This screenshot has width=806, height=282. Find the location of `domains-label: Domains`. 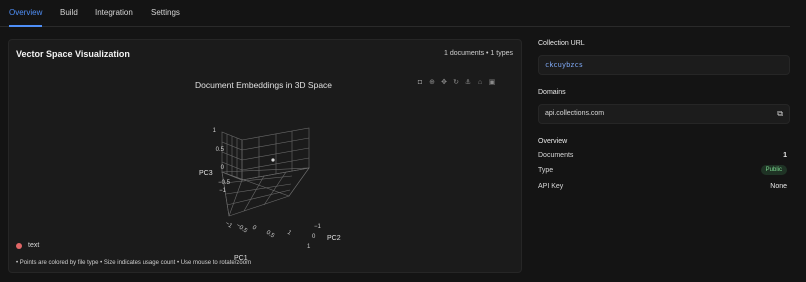

domains-label: Domains is located at coordinates (552, 92).